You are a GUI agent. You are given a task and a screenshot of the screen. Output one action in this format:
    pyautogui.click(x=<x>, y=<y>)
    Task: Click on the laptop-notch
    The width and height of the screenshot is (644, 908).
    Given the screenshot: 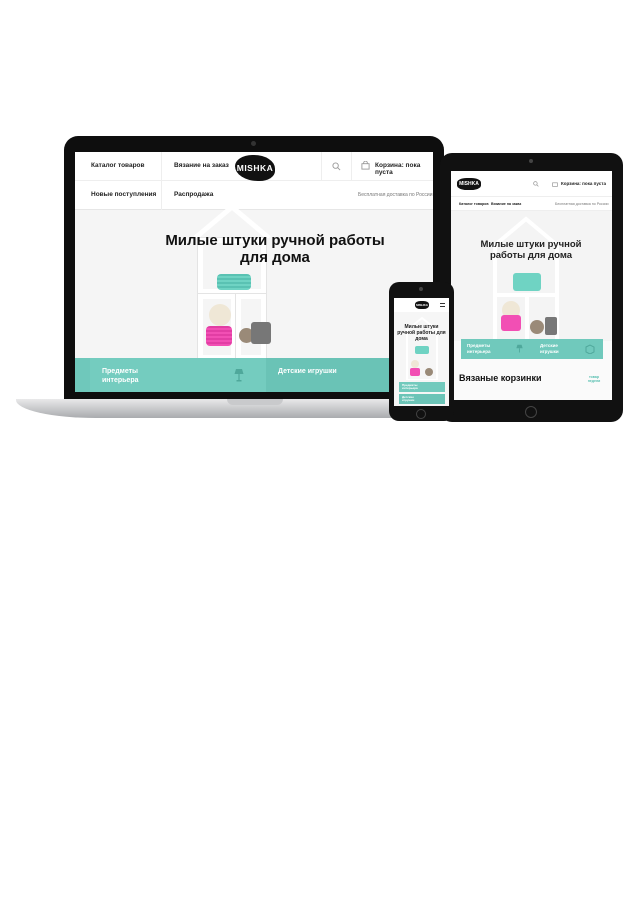 What is the action you would take?
    pyautogui.click(x=255, y=402)
    